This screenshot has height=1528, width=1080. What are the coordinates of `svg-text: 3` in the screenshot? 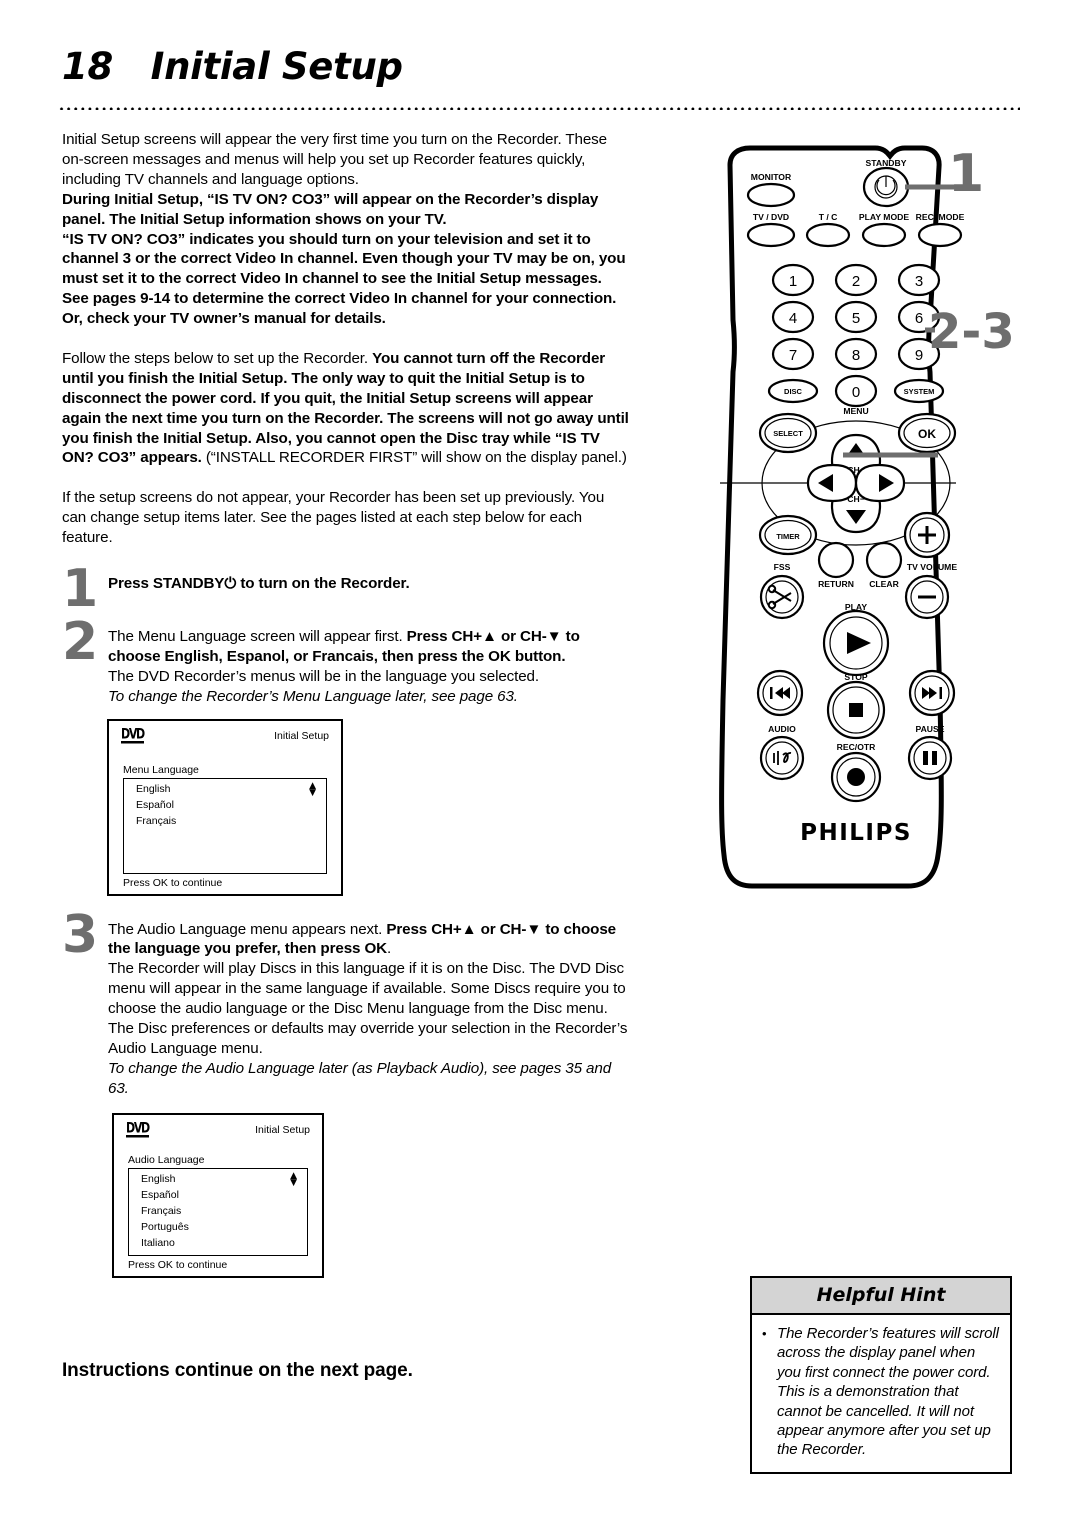 It's located at (919, 281).